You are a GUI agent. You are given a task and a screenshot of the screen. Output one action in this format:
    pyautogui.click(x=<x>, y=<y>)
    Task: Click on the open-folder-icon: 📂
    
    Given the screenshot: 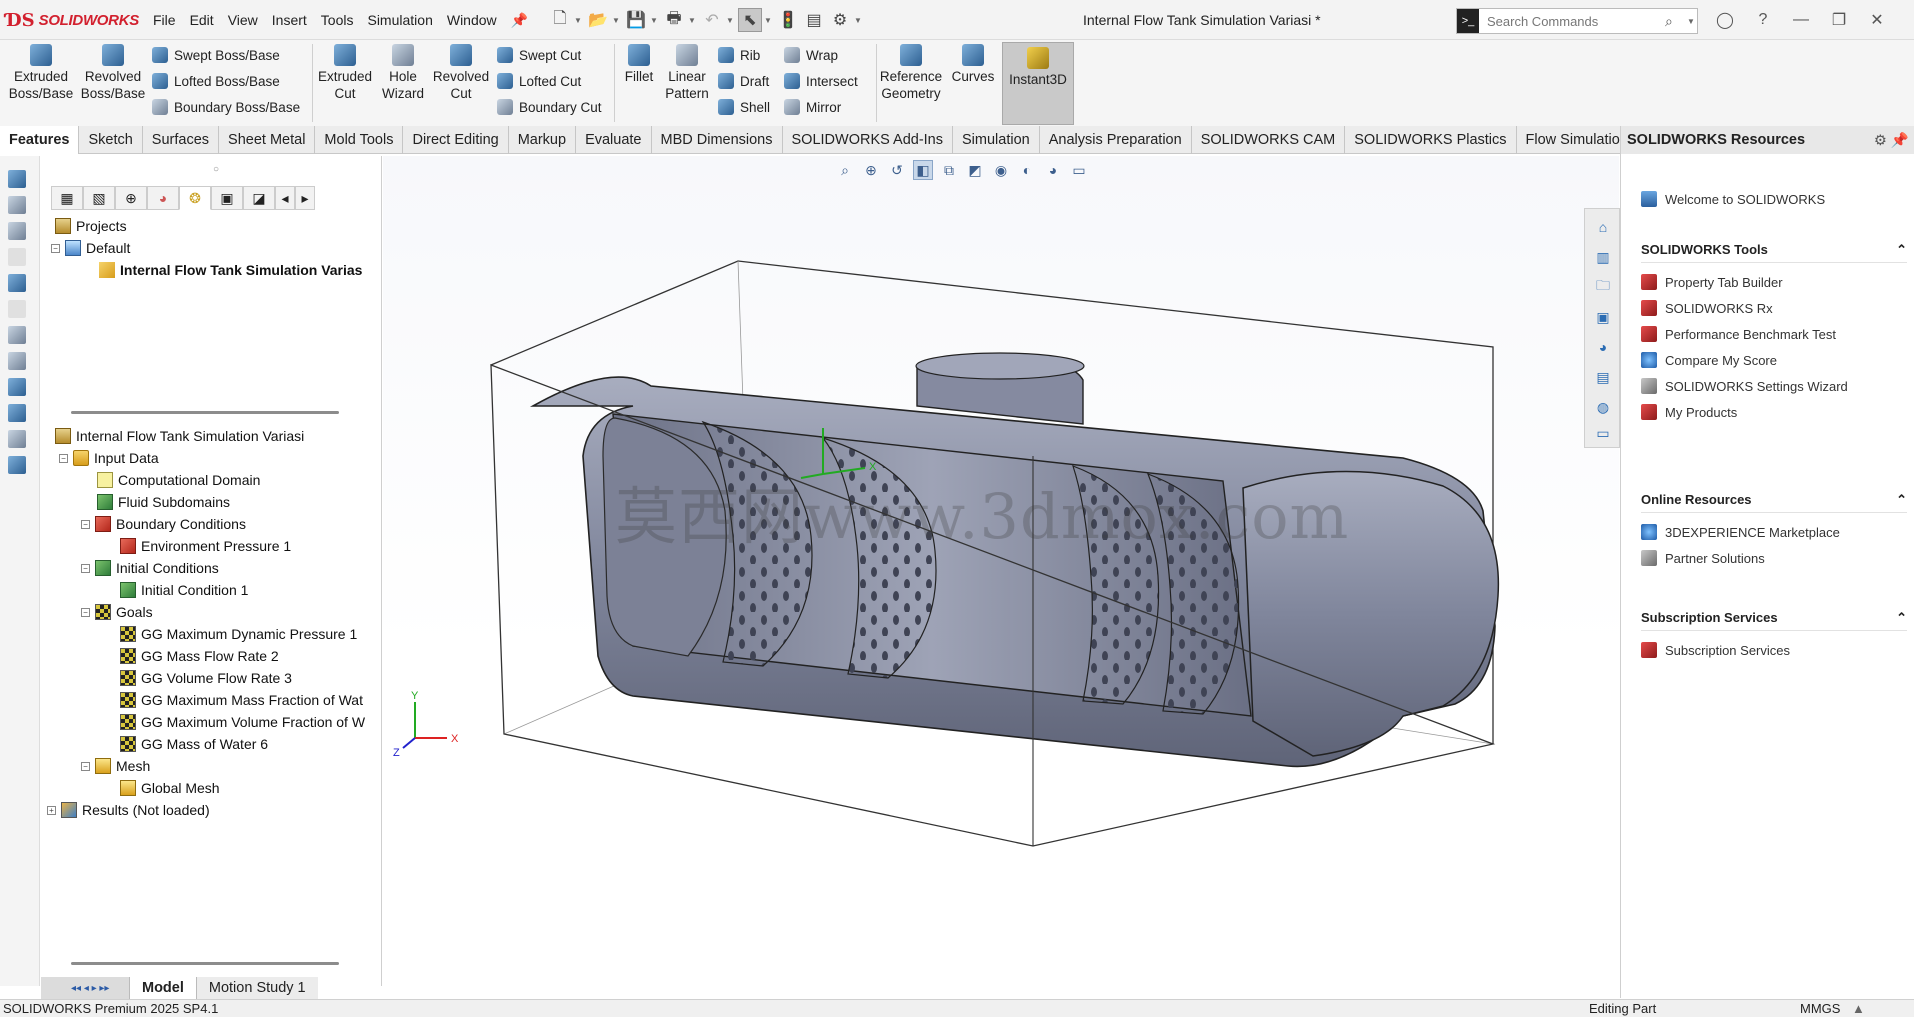 What is the action you would take?
    pyautogui.click(x=598, y=20)
    